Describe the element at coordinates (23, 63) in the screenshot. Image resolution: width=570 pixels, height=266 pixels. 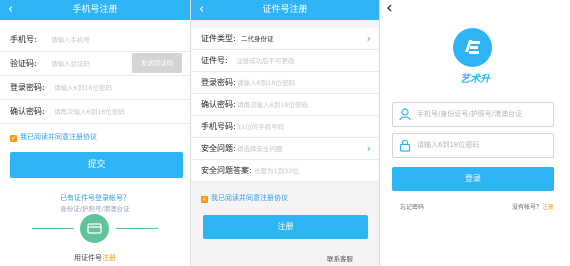
I see `code-label: 验证码:` at that location.